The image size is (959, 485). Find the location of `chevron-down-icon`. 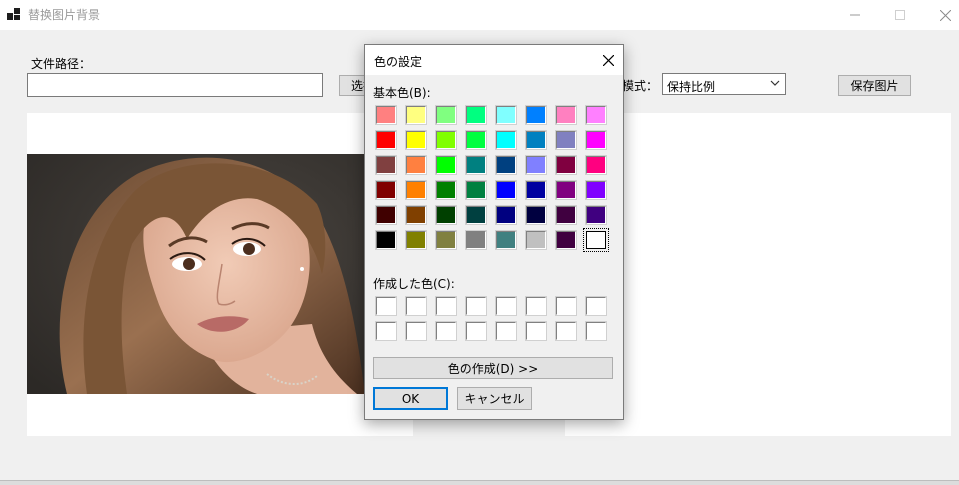

chevron-down-icon is located at coordinates (775, 83).